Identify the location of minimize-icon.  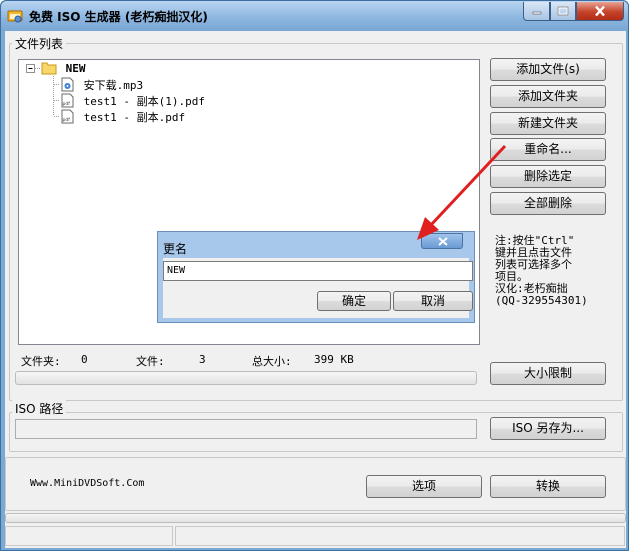
(536, 13).